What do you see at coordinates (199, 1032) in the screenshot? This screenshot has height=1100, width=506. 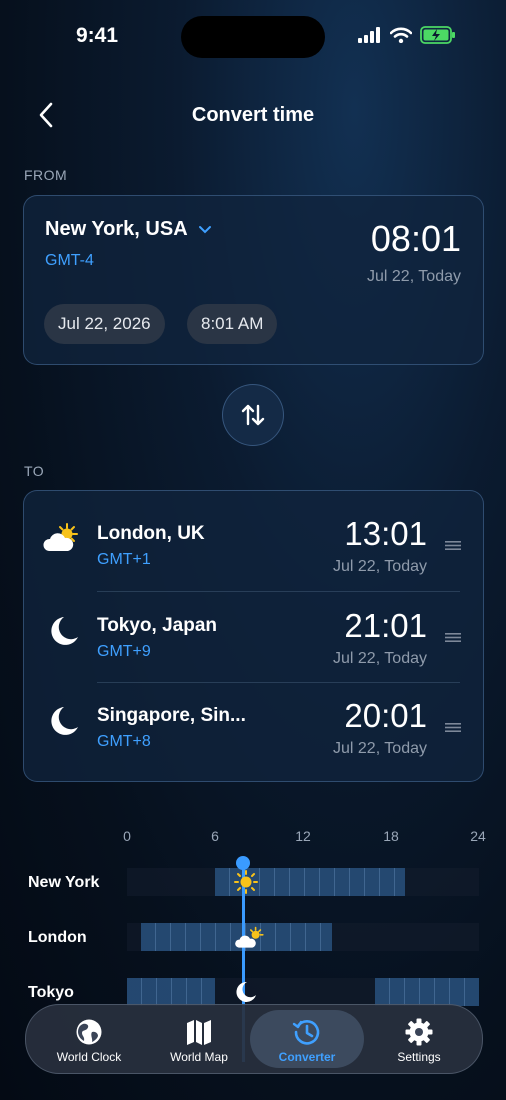 I see `map-icon` at bounding box center [199, 1032].